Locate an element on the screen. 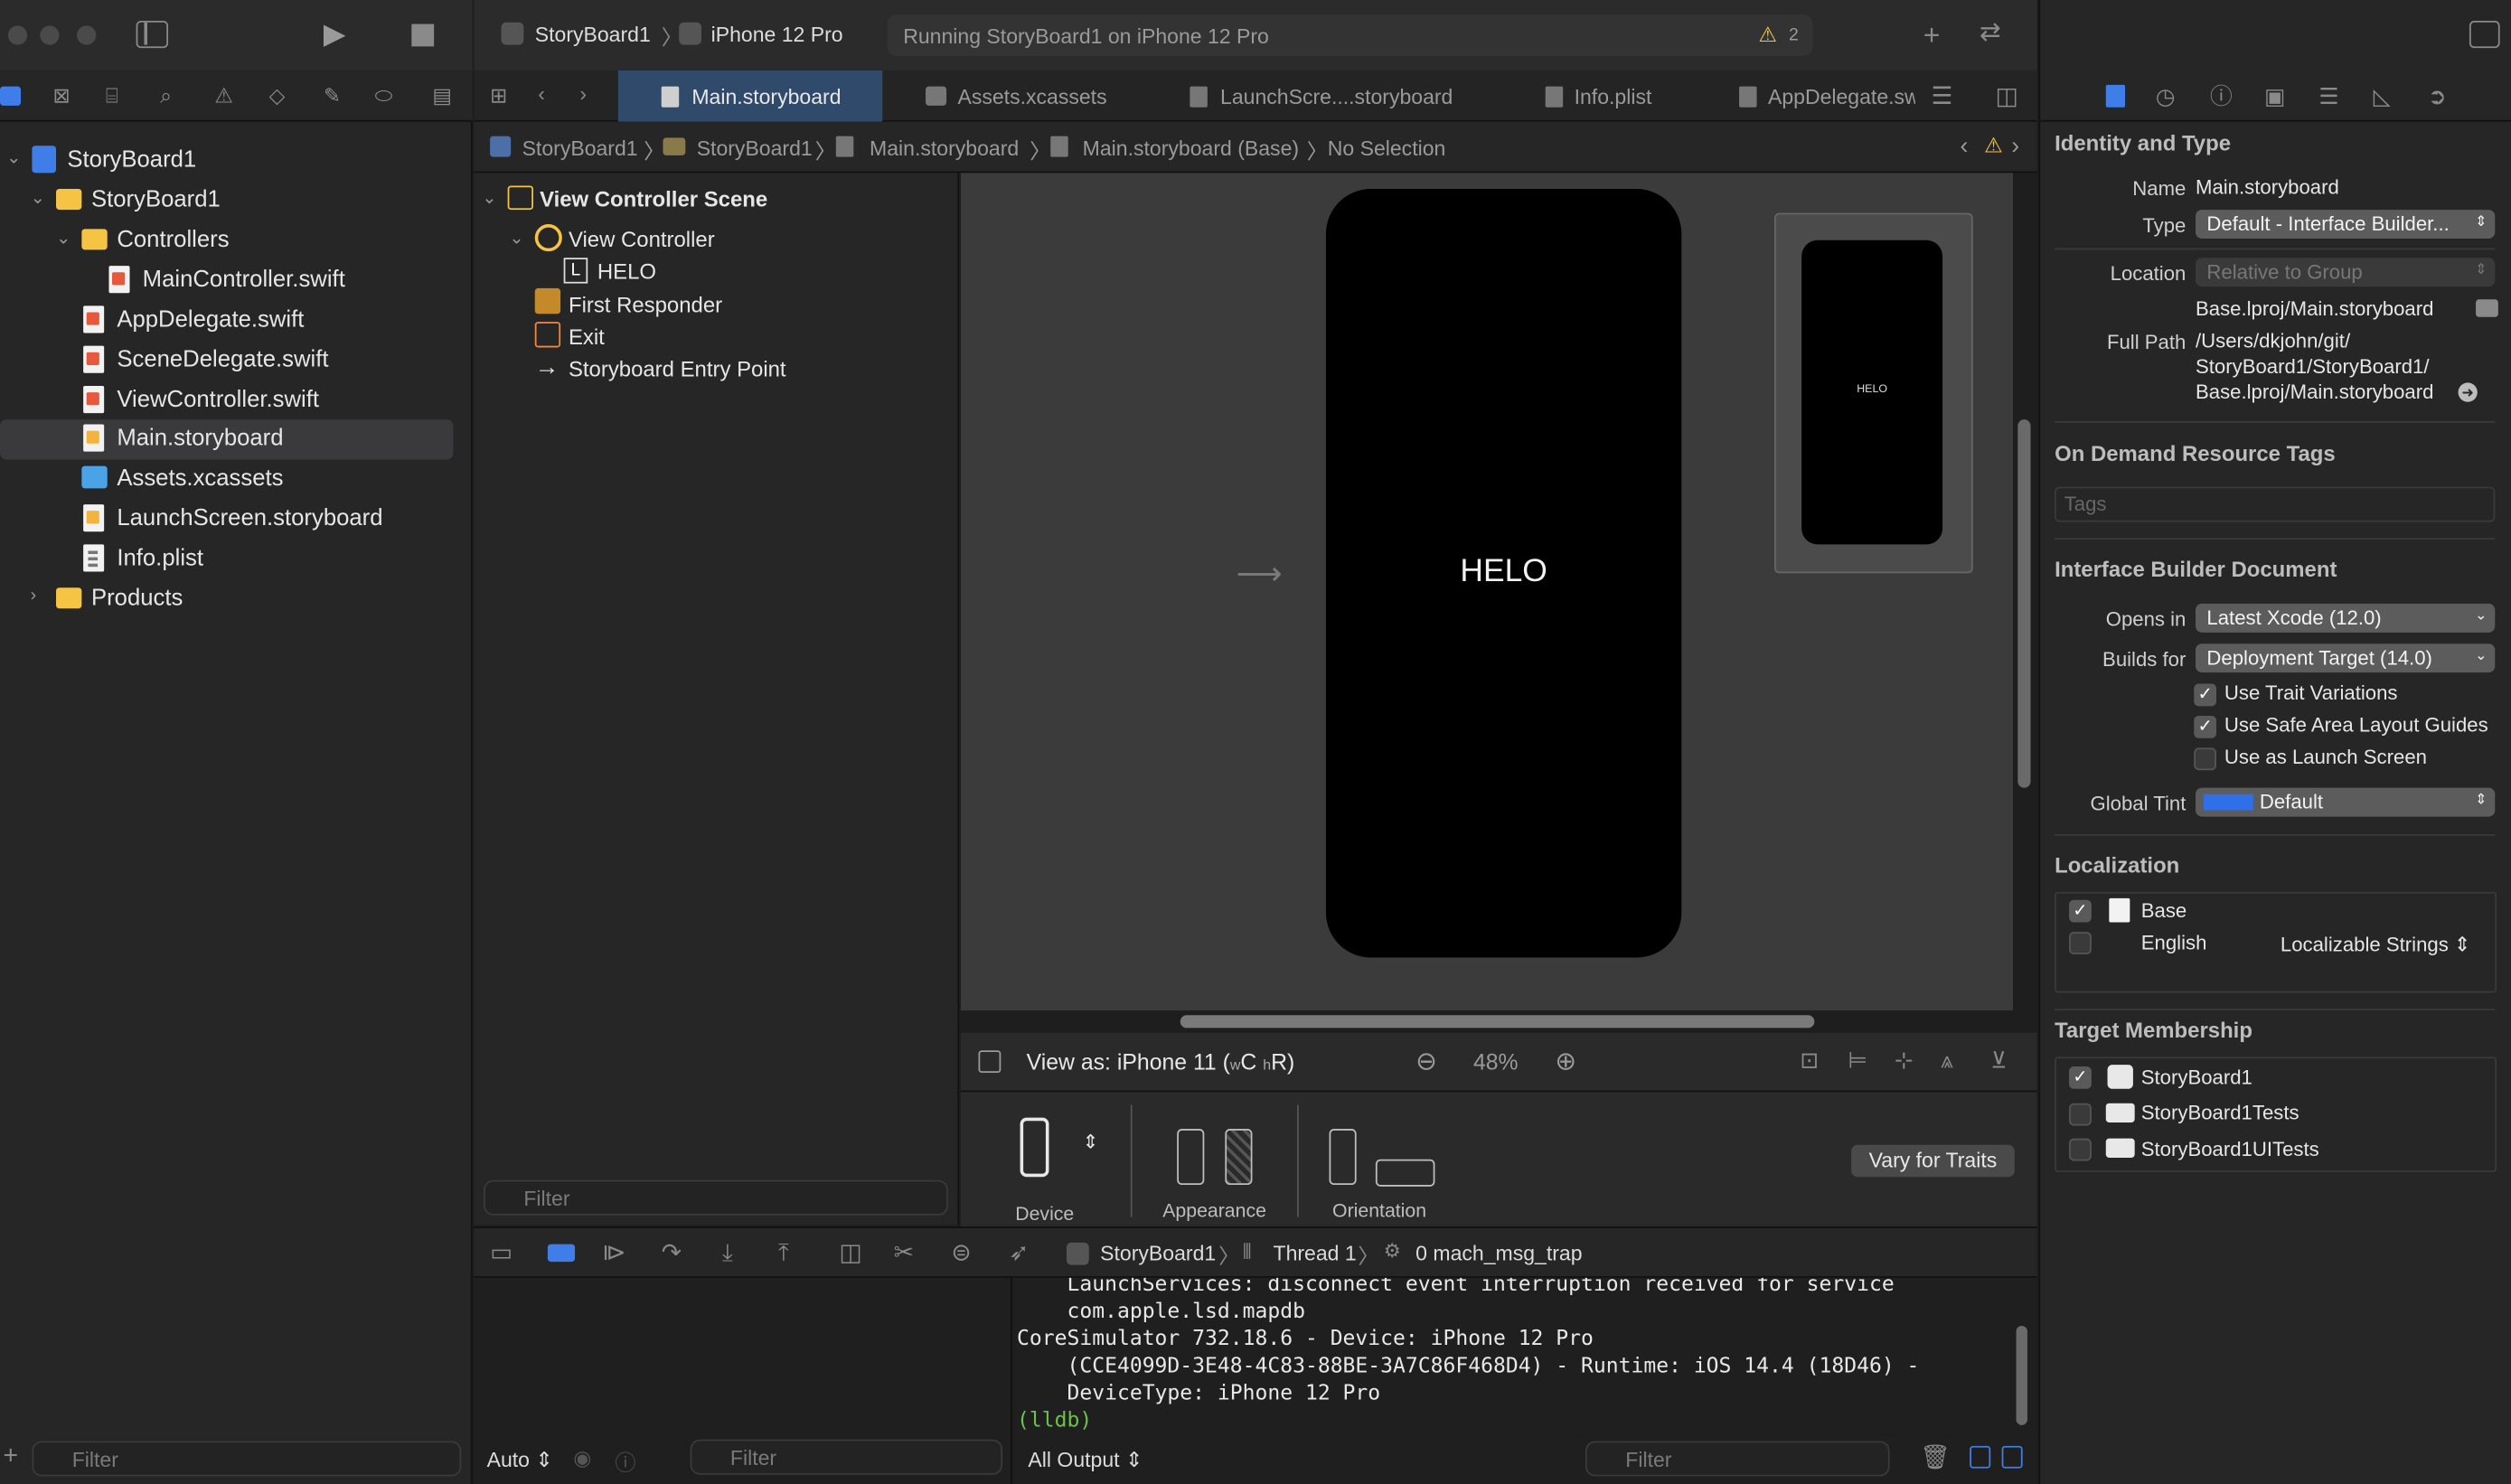 The image size is (2511, 1484). trash-icon: 🗑 is located at coordinates (1936, 1456).